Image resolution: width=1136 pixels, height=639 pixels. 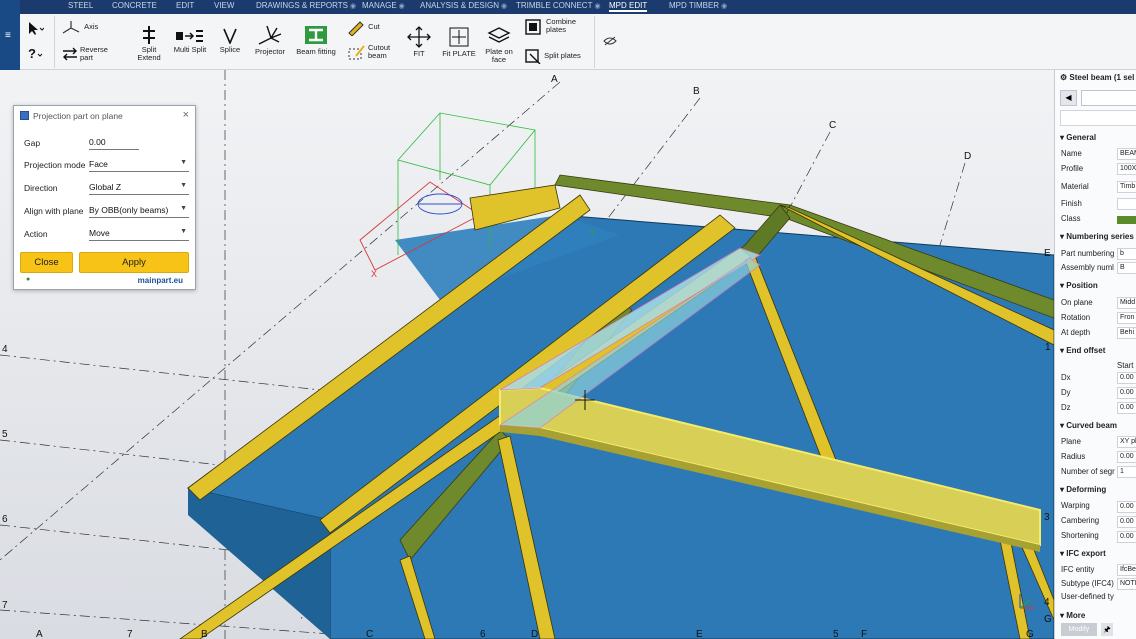 I want to click on dz-field: 0.00, so click(x=1126, y=408).